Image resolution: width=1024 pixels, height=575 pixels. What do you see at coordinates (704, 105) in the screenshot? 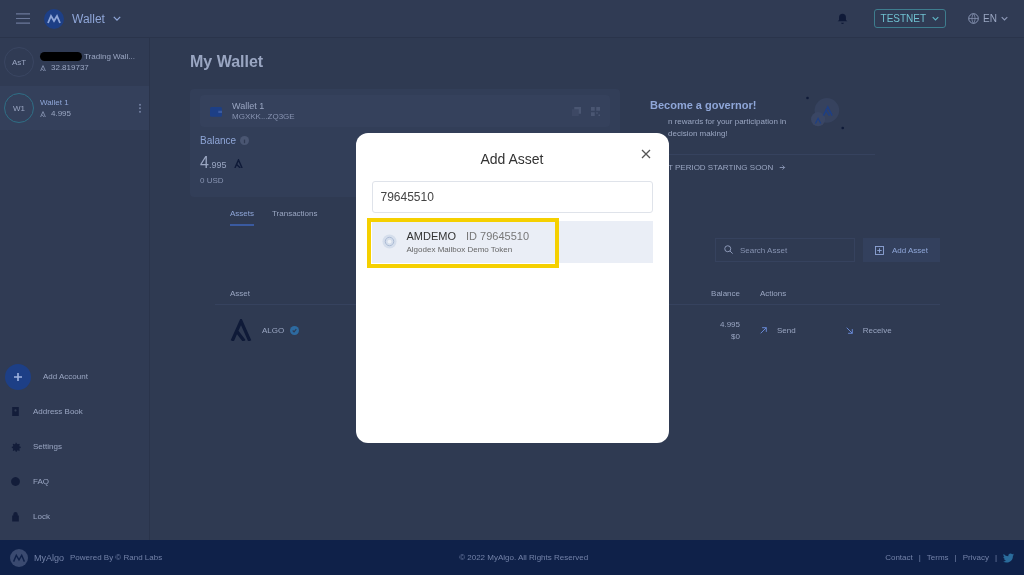
I see `governance-title: Become a governor!` at bounding box center [704, 105].